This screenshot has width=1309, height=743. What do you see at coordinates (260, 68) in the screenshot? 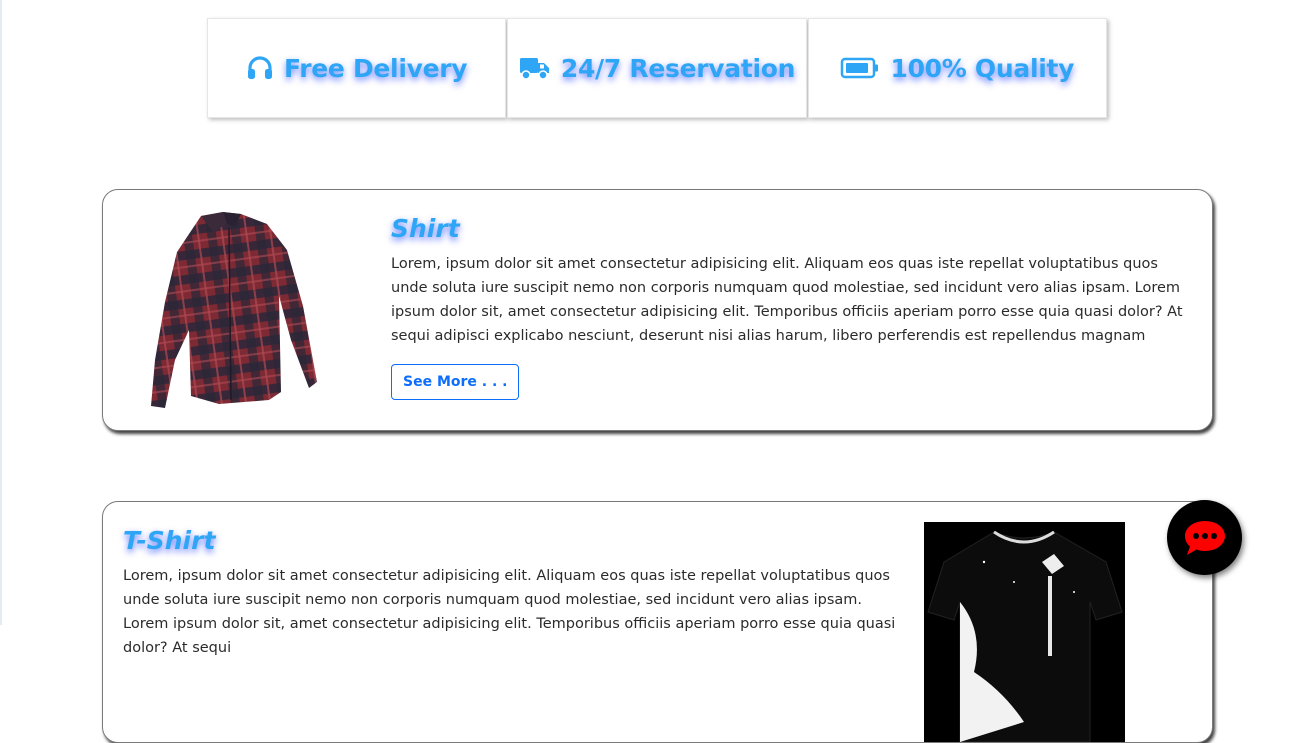
I see `headphones-icon` at bounding box center [260, 68].